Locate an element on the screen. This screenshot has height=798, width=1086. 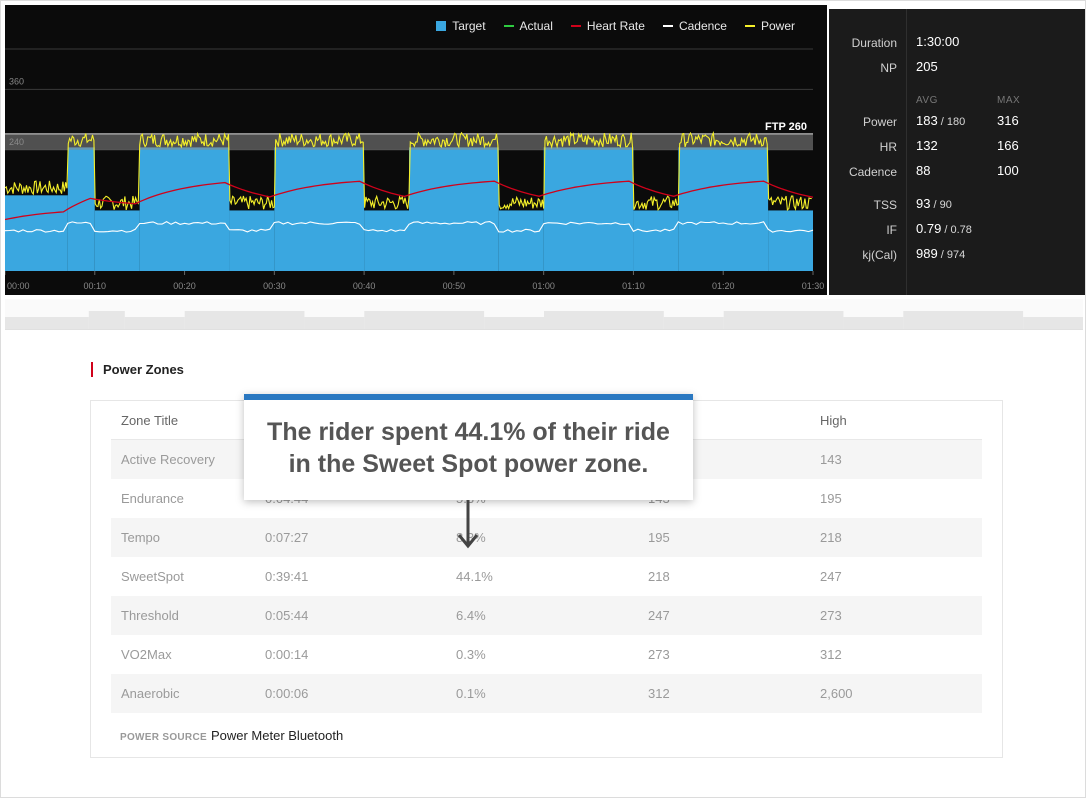
power-source-label: POWER SOURCE is located at coordinates (163, 737).